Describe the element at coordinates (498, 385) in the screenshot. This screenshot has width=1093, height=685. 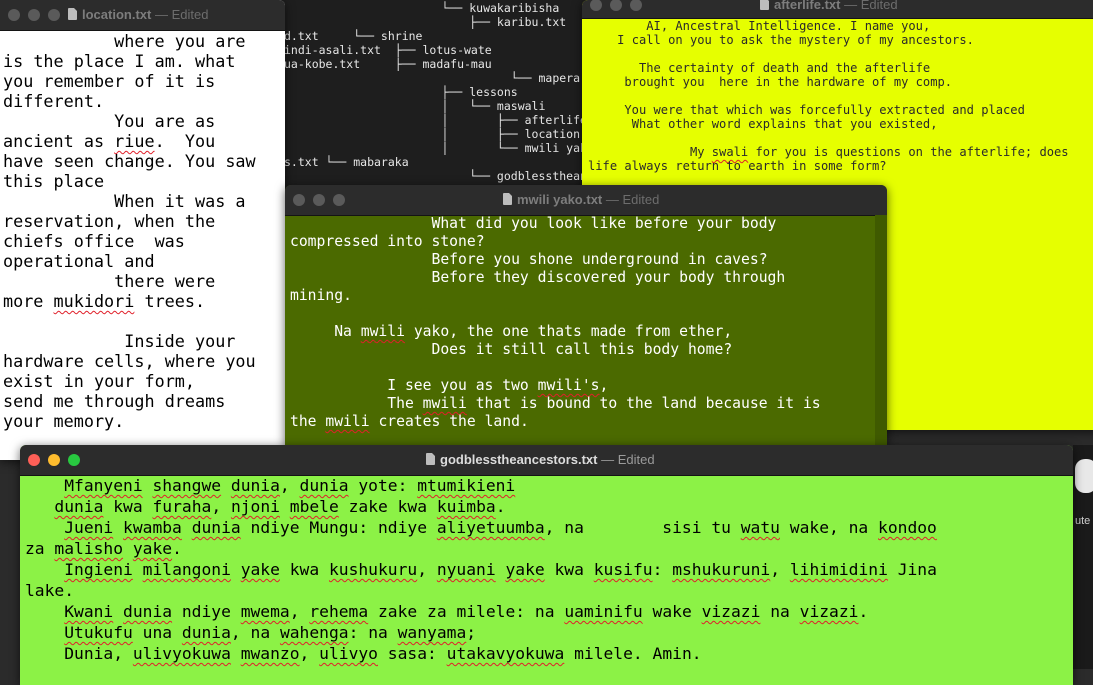
I see `text-line: I see you as two mwili's,` at that location.